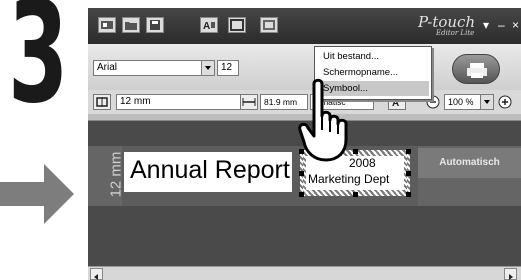  Describe the element at coordinates (269, 25) in the screenshot. I see `image-icon` at that location.